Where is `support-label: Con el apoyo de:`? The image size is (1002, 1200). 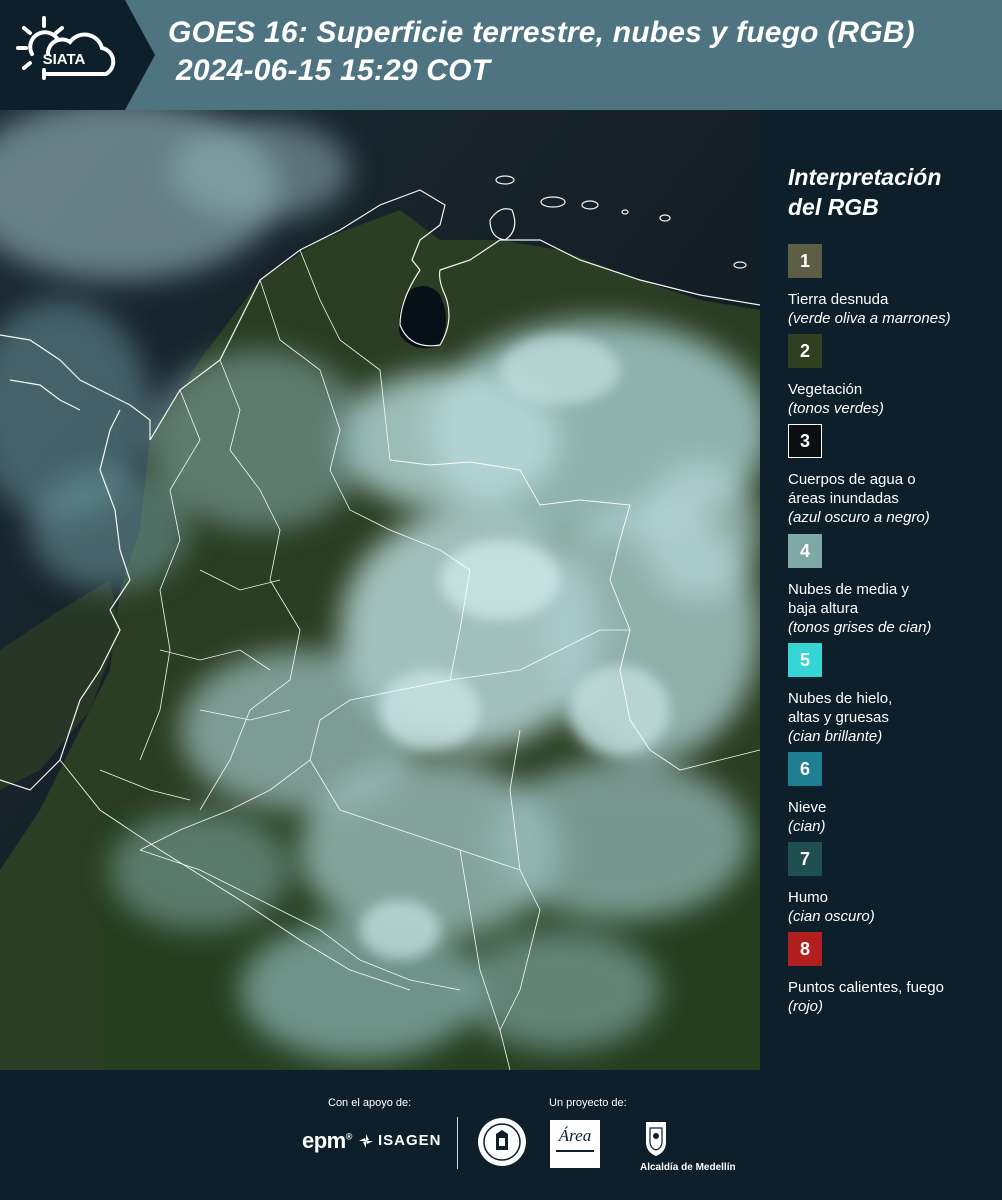
support-label: Con el apoyo de: is located at coordinates (370, 1103).